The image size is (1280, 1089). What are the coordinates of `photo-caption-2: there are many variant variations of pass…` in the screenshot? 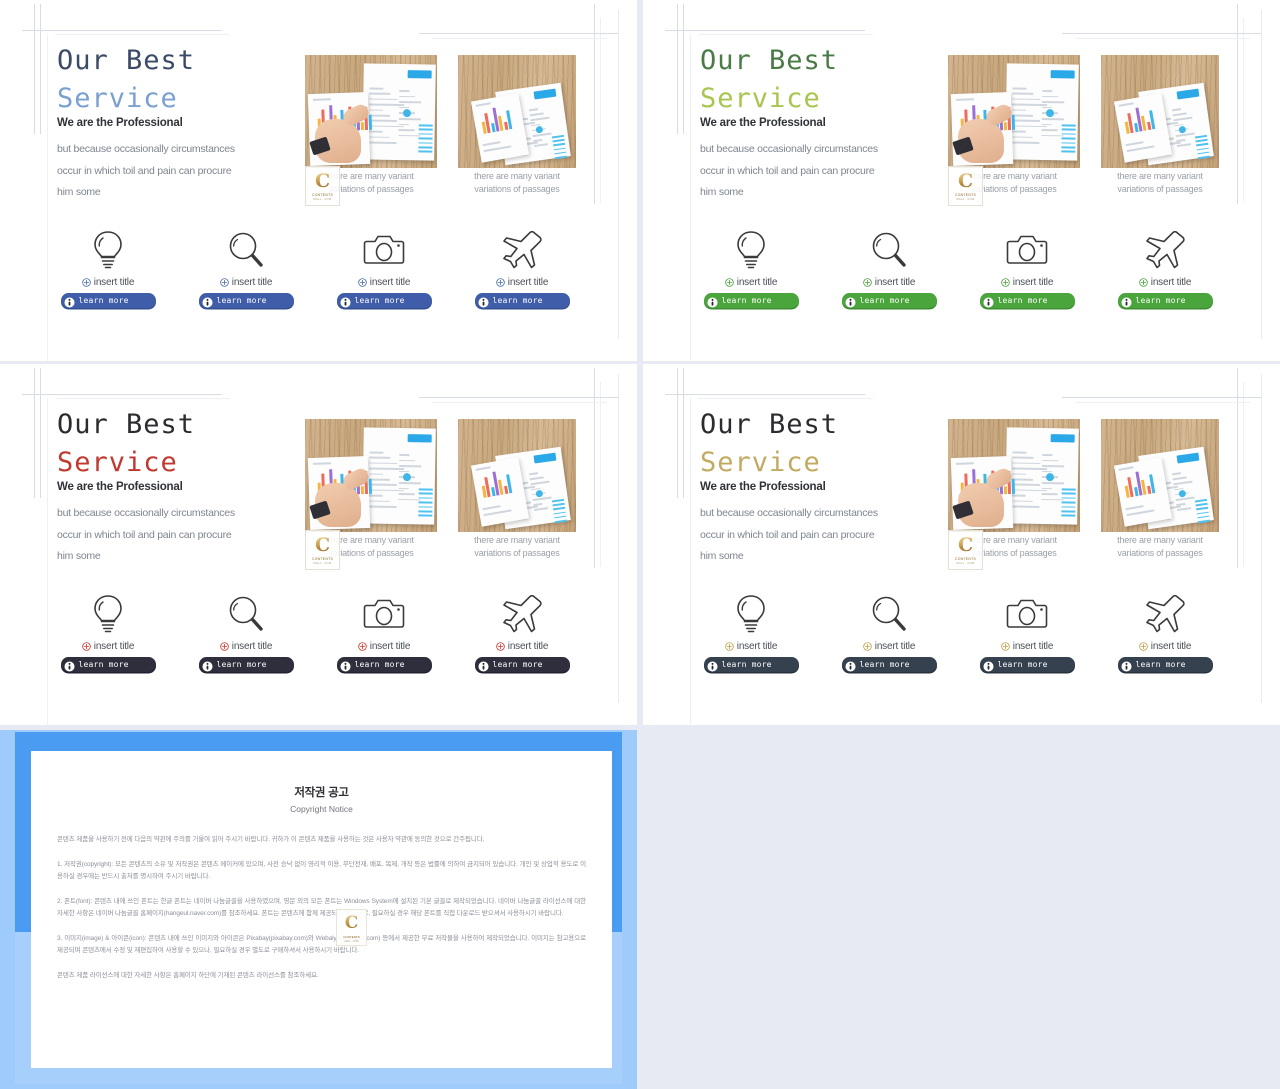 It's located at (517, 183).